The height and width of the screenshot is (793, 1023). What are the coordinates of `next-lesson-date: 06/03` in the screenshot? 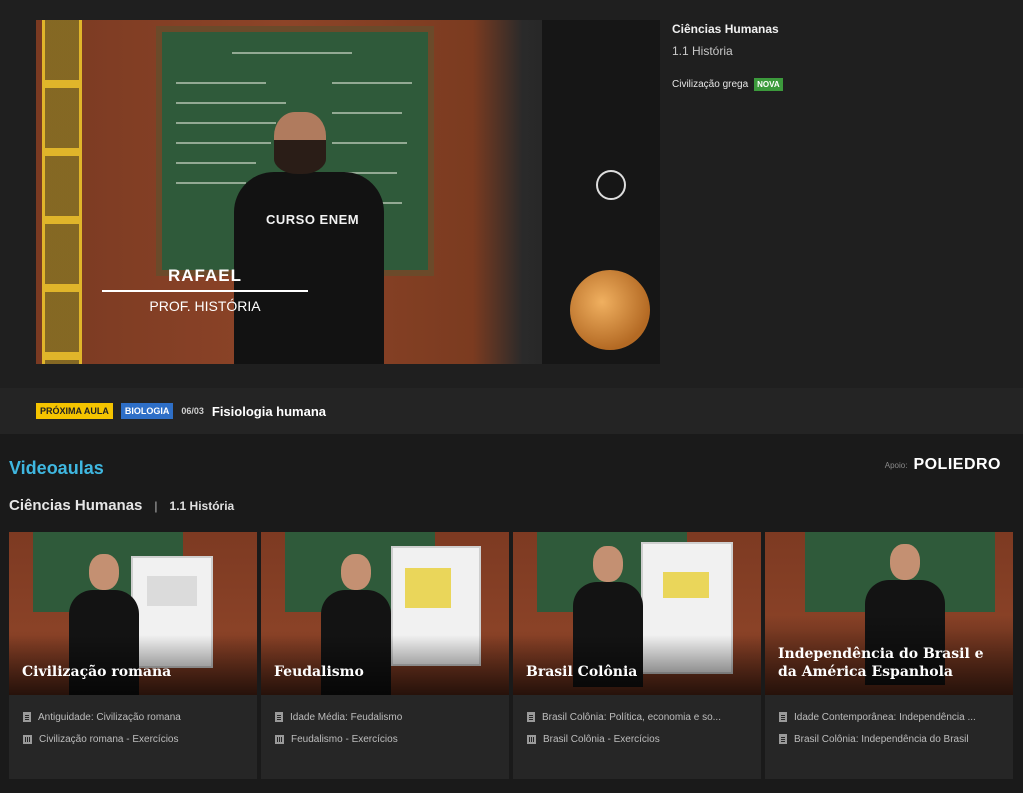 It's located at (192, 411).